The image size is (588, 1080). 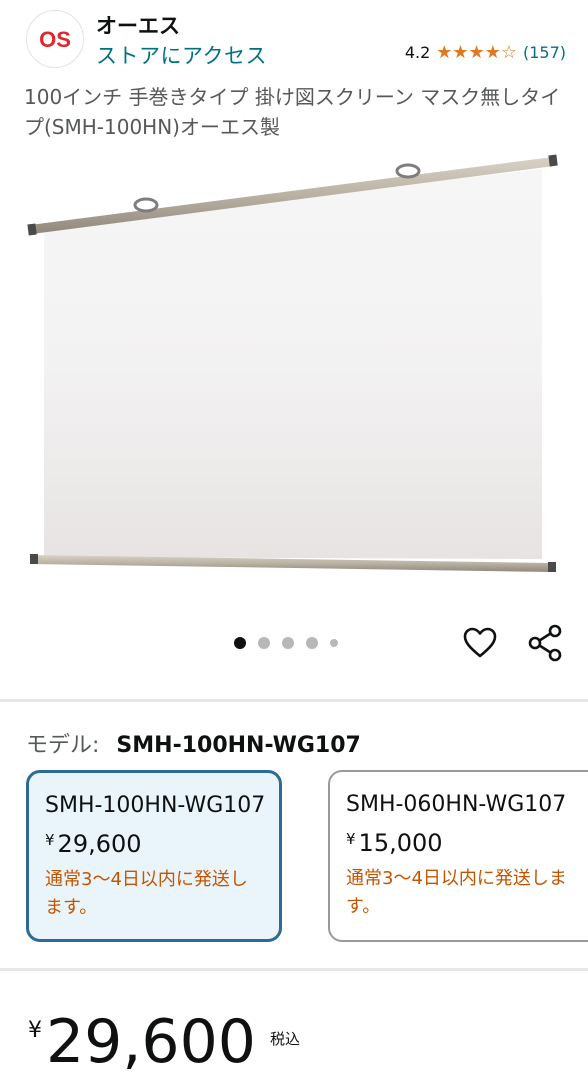 I want to click on rating-summary: 4.2 ★ ★ ★ ★ ☆ (157), so click(x=485, y=52).